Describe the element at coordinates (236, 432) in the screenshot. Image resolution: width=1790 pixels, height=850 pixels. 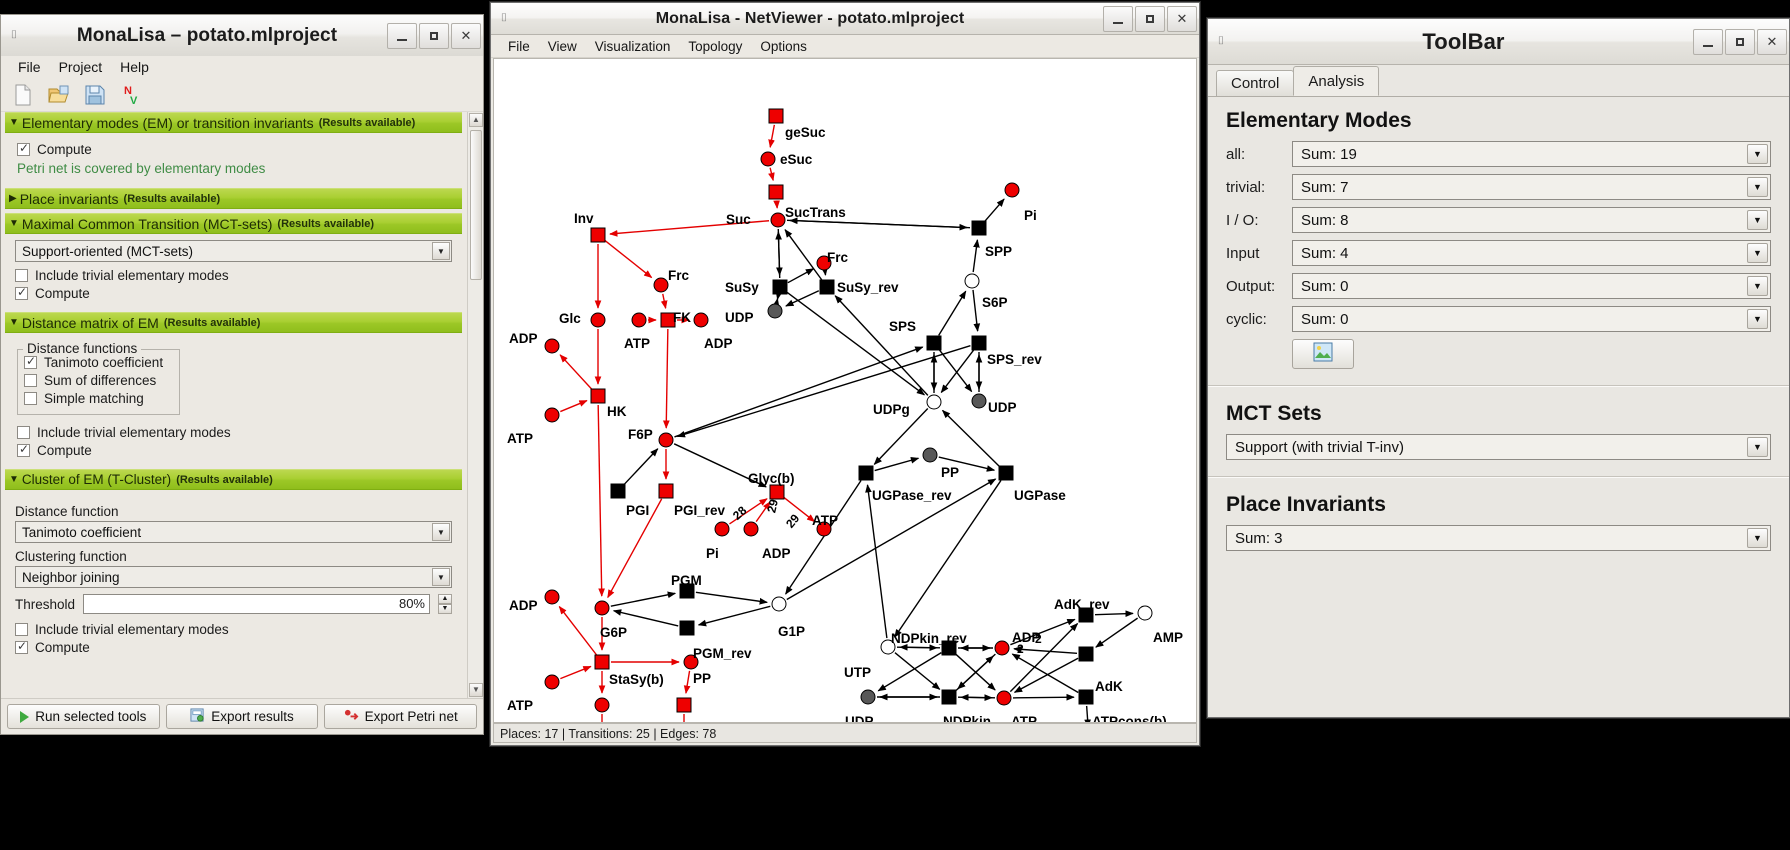
I see `dm-include-trivial-row: Include trivial elementary modes` at that location.